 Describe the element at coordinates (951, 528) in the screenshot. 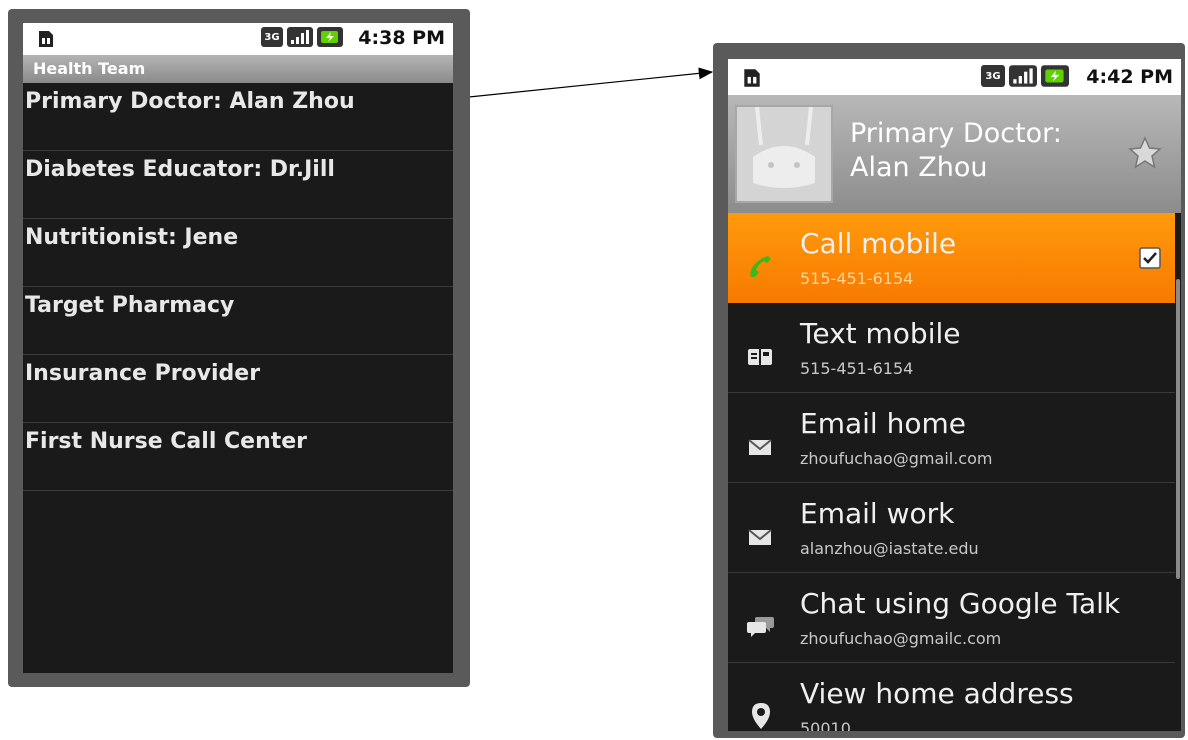

I see `action-email-work: Email work alanzhou@iastate.edu` at that location.